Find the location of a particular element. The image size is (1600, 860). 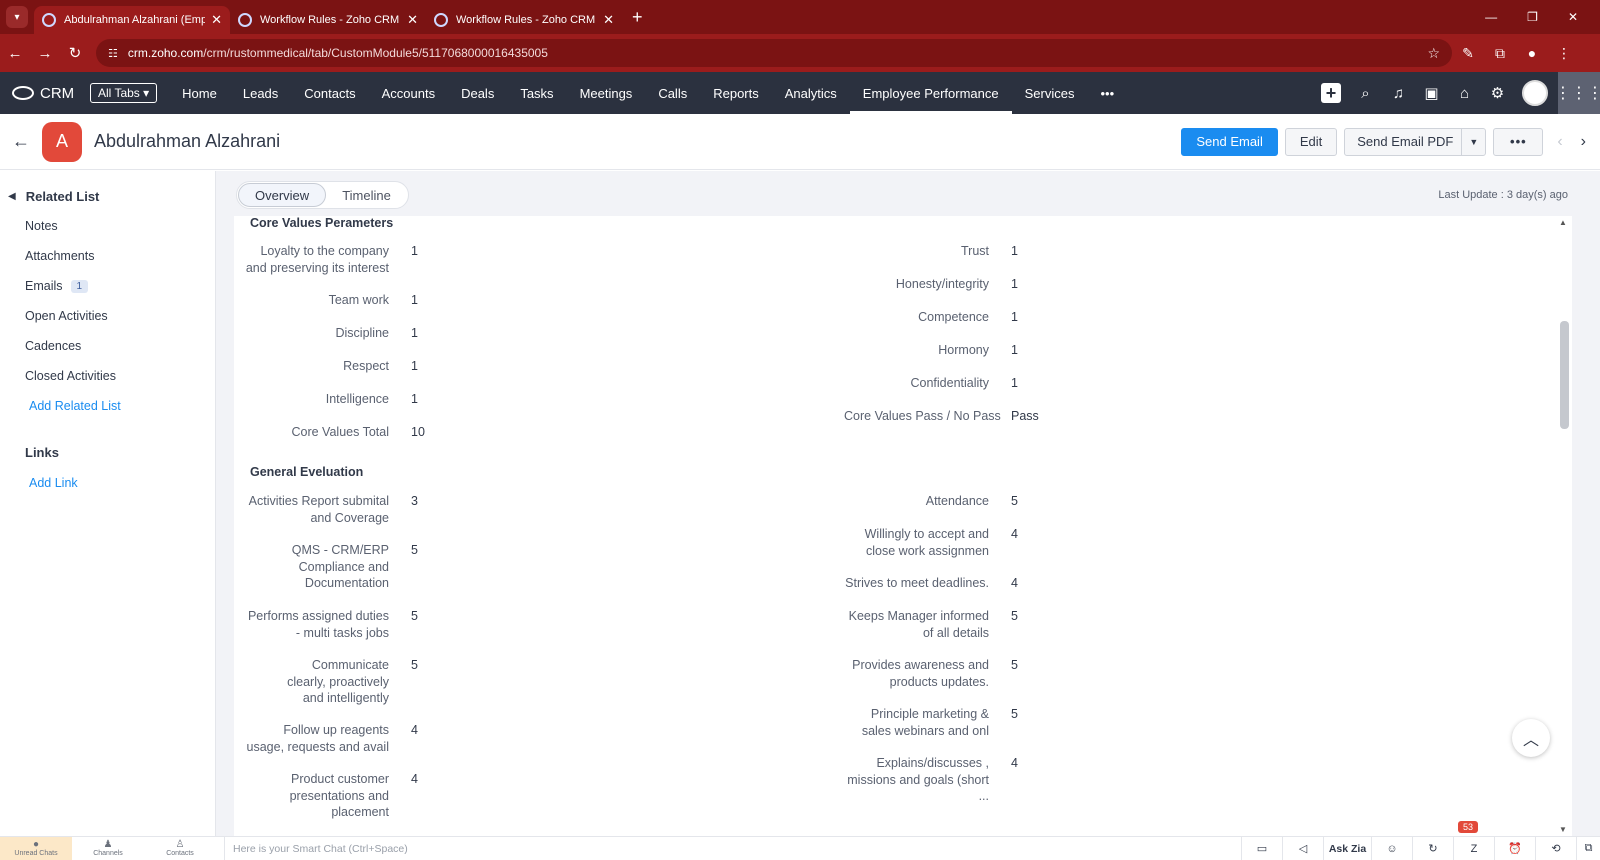

all-tabs-dropdown: All Tabs ▾ is located at coordinates (124, 93).